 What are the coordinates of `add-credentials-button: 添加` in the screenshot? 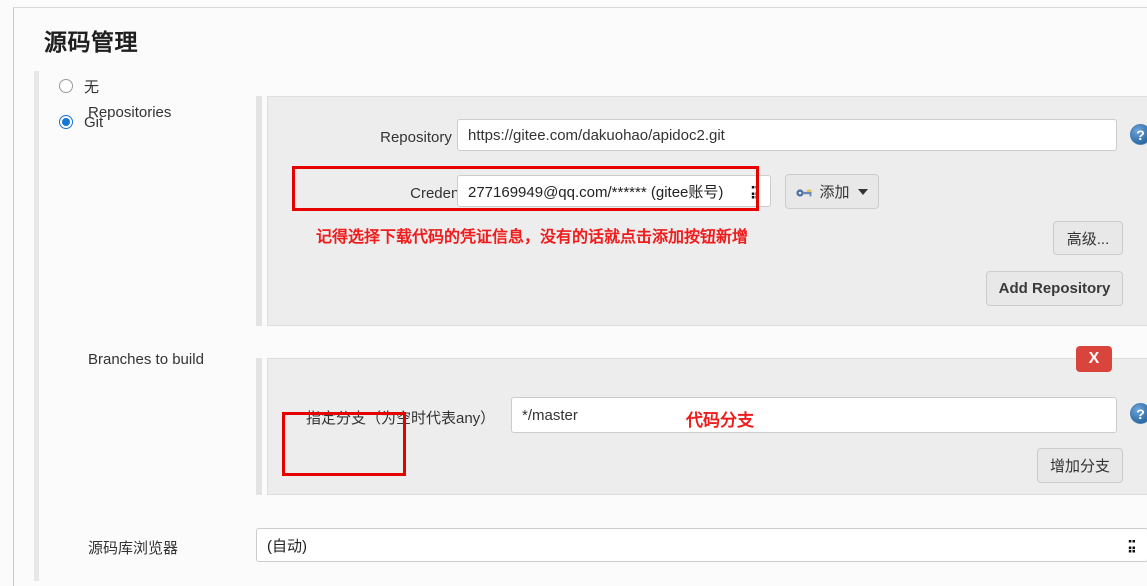 It's located at (832, 191).